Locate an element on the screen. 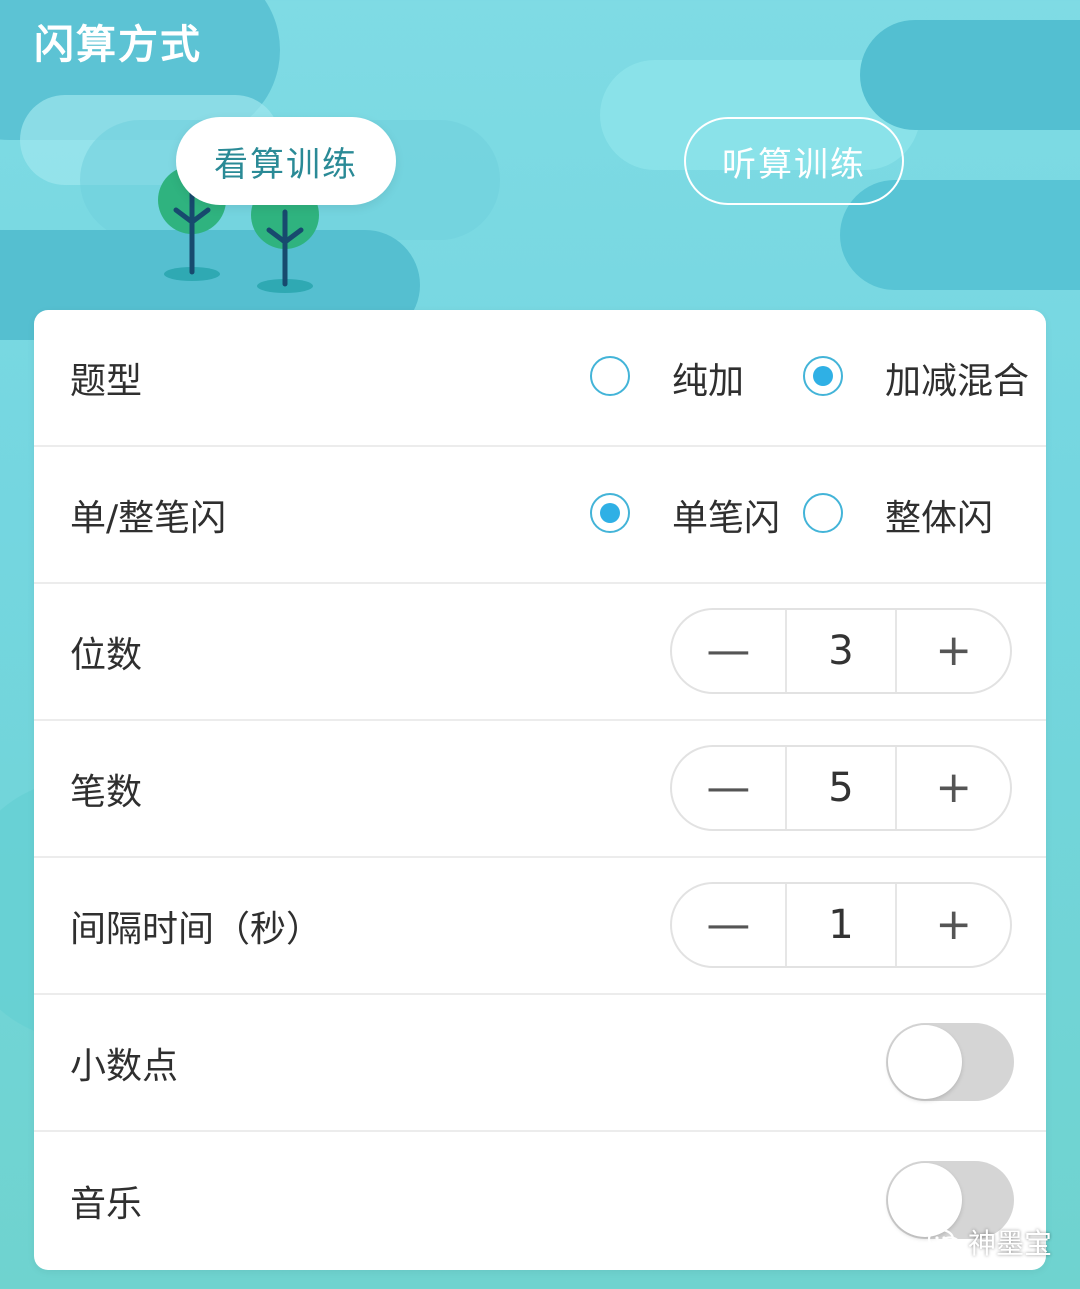  interval-stepper: — 1 + is located at coordinates (841, 924).